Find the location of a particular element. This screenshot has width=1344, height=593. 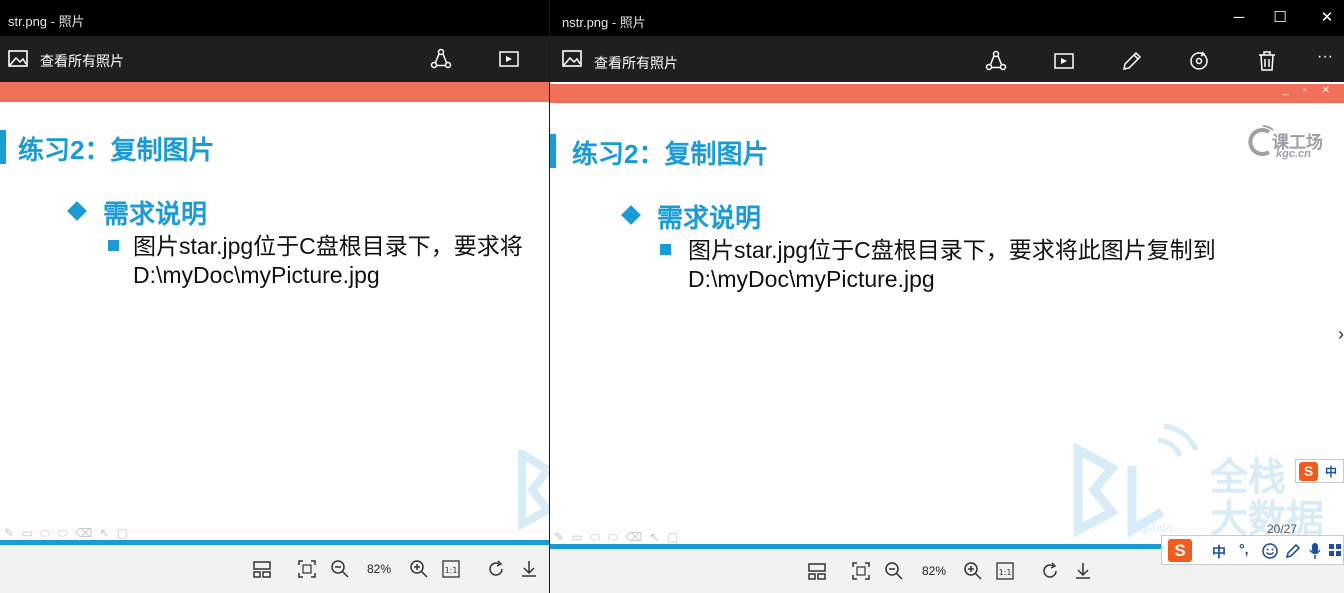

slide-header-bar is located at coordinates (274, 92).